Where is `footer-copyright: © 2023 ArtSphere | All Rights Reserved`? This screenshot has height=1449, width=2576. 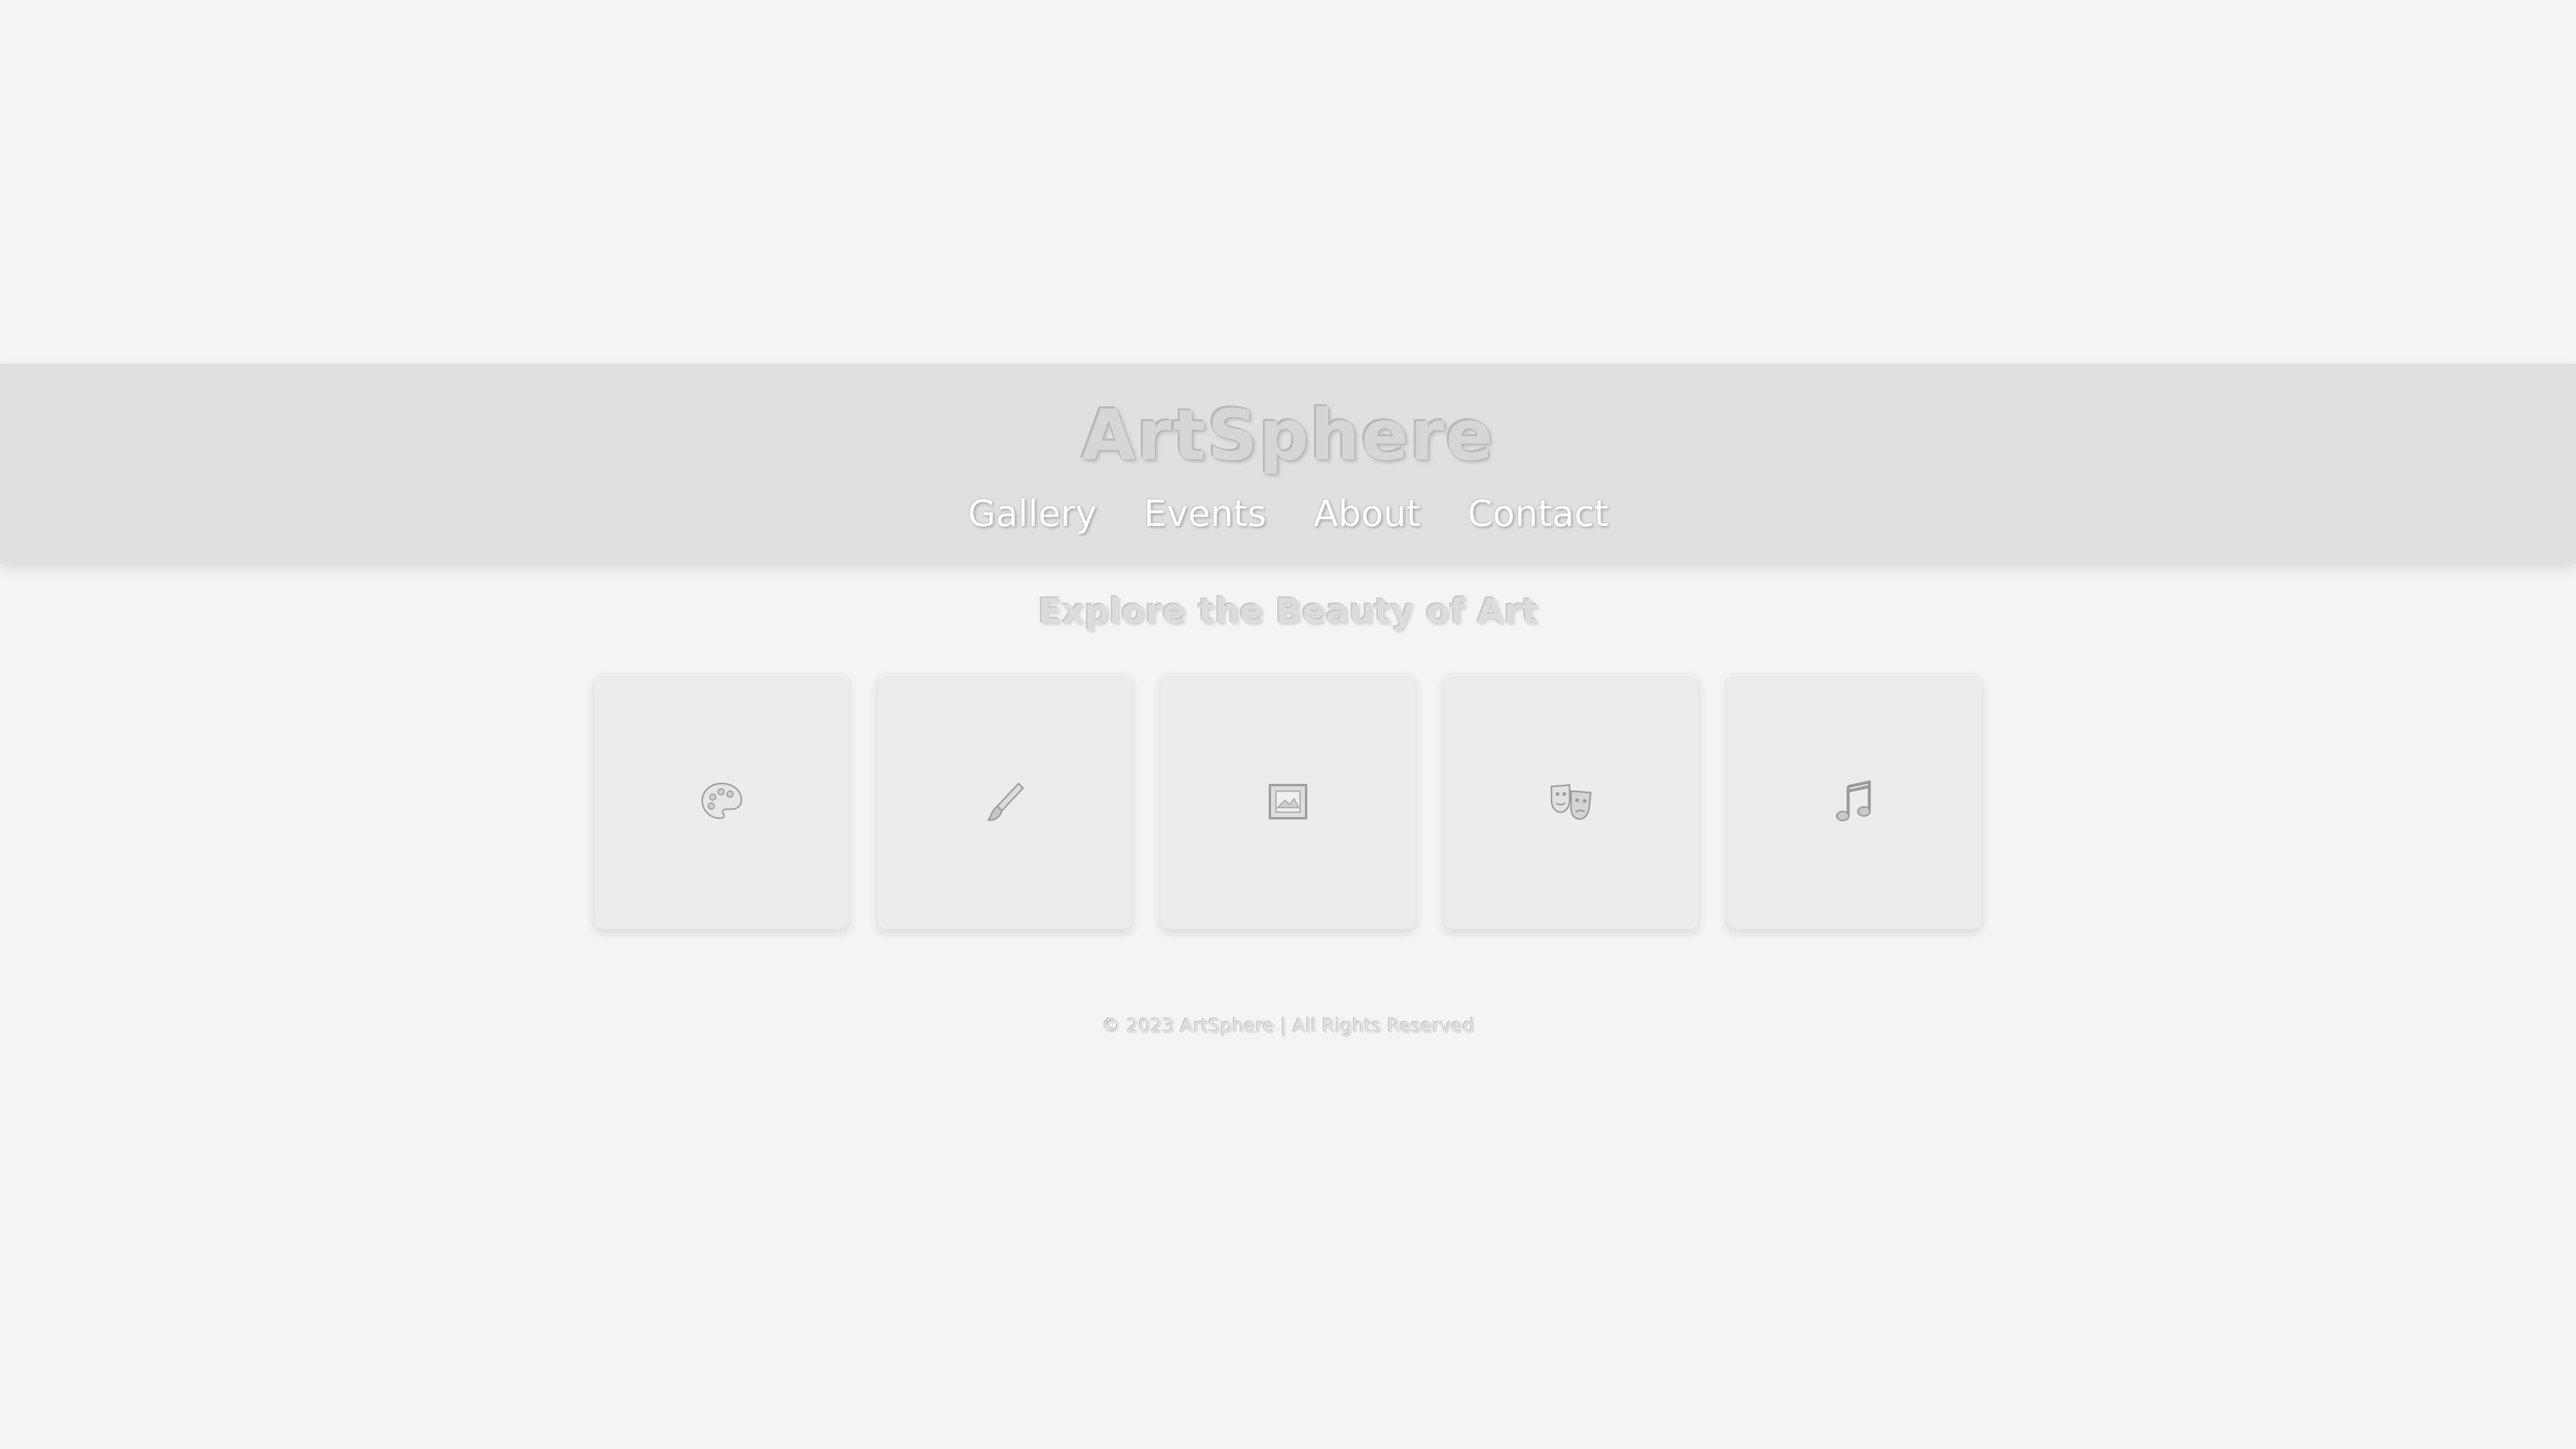 footer-copyright: © 2023 ArtSphere | All Rights Reserved is located at coordinates (1288, 1025).